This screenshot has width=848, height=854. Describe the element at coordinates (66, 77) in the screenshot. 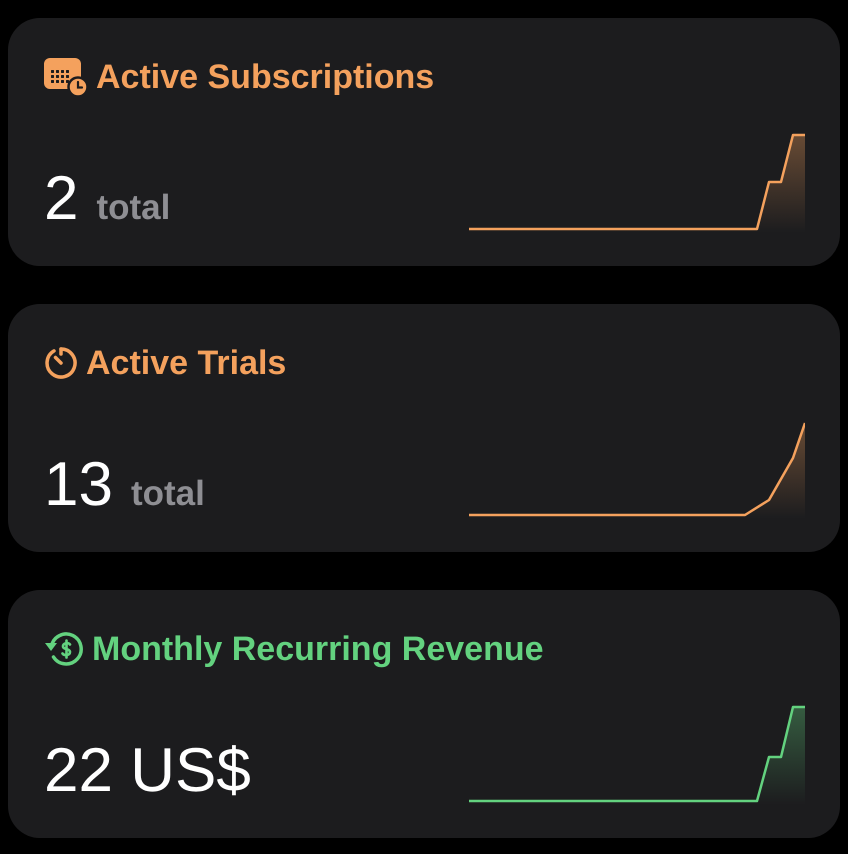

I see `calendar-clock-icon` at that location.